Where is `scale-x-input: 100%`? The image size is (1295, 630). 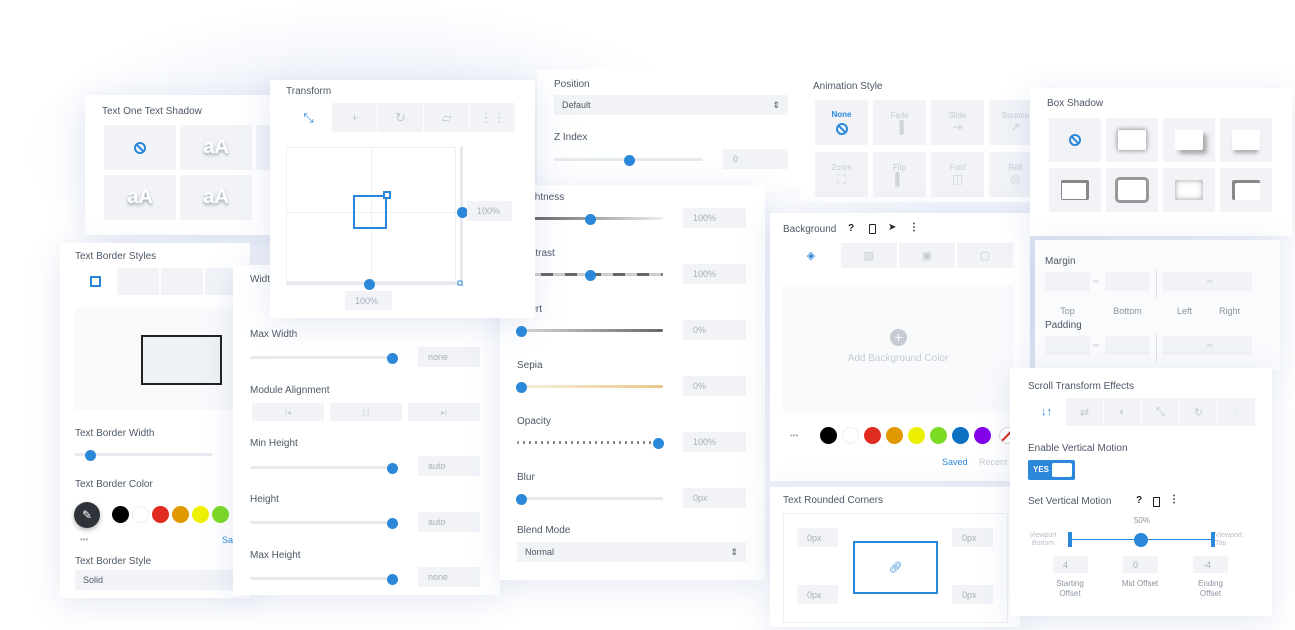
scale-x-input: 100% is located at coordinates (368, 300).